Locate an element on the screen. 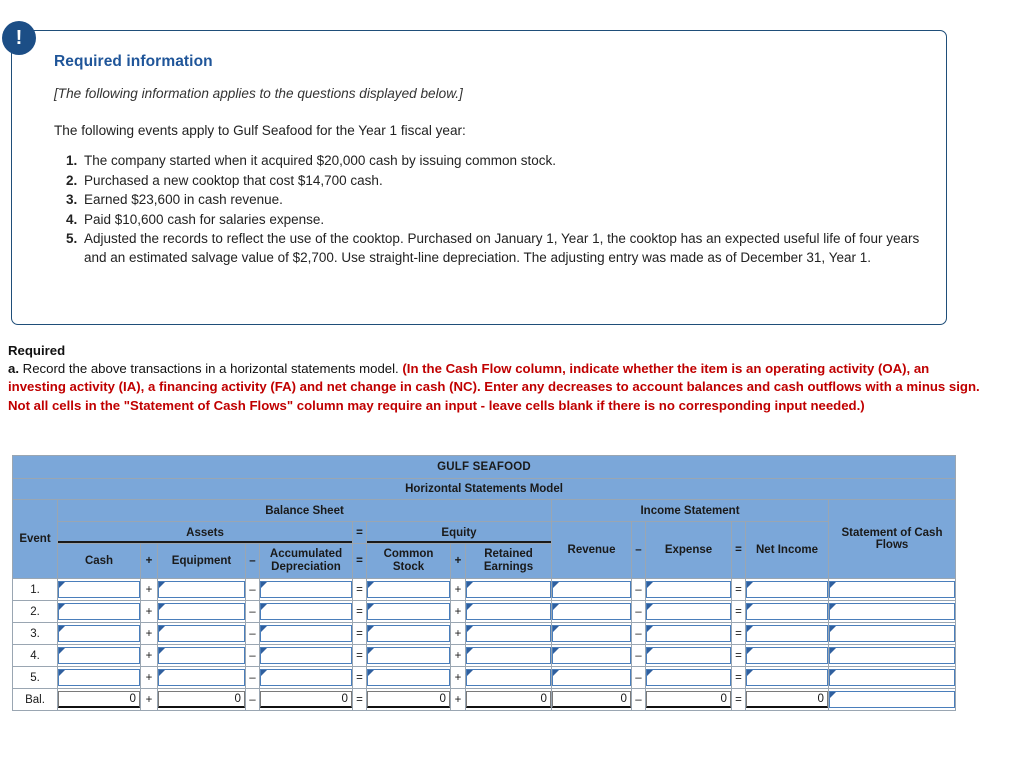 This screenshot has width=1009, height=762. operator-equals: = is located at coordinates (359, 699).